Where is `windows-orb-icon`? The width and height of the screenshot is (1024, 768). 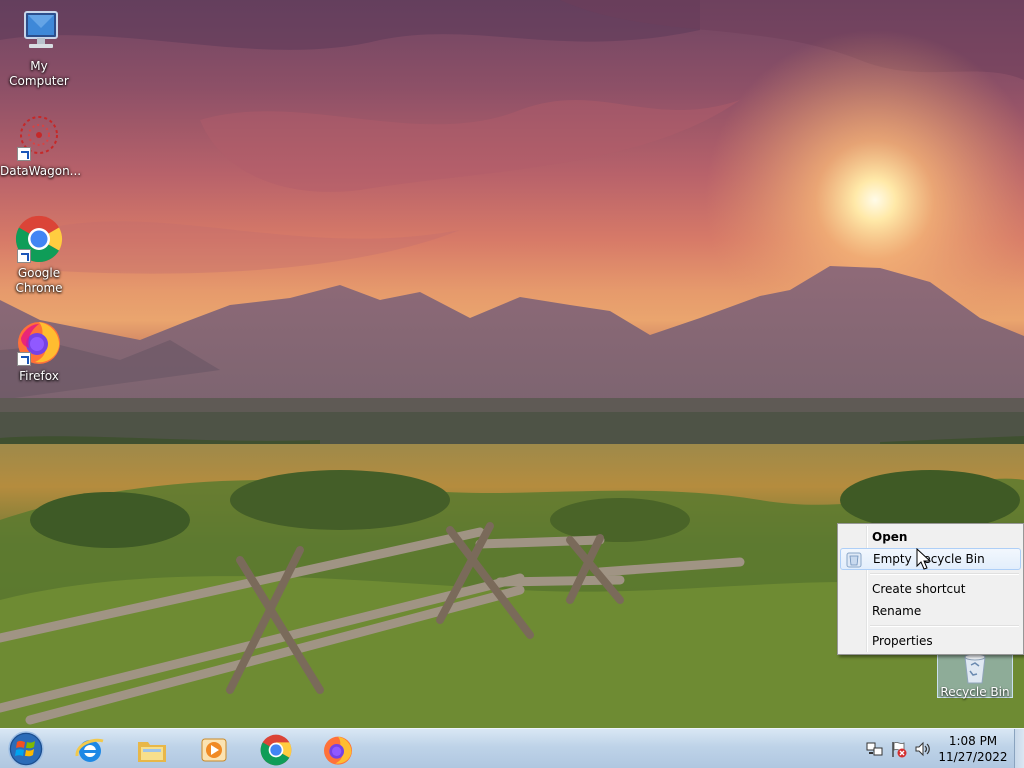
windows-orb-icon is located at coordinates (26, 749).